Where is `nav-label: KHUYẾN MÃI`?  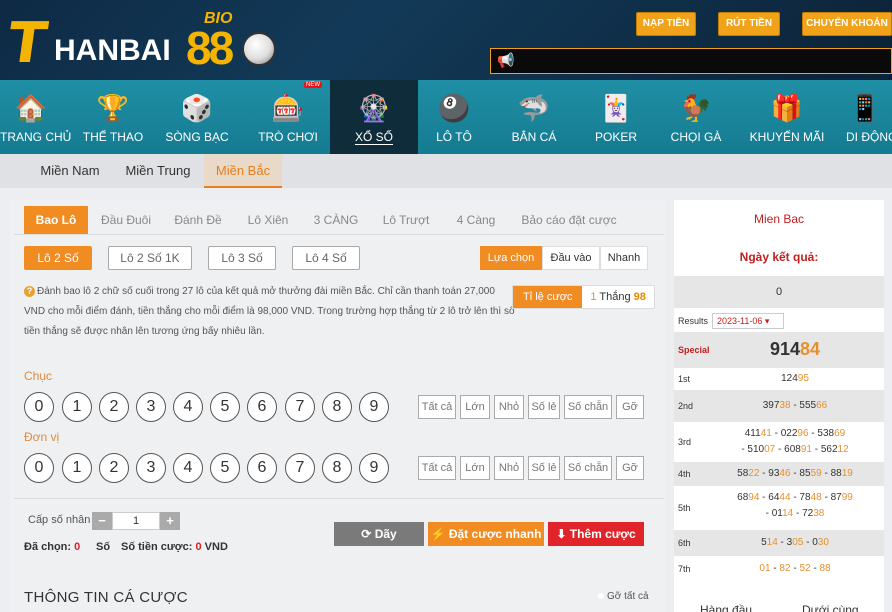 nav-label: KHUYẾN MÃI is located at coordinates (787, 137).